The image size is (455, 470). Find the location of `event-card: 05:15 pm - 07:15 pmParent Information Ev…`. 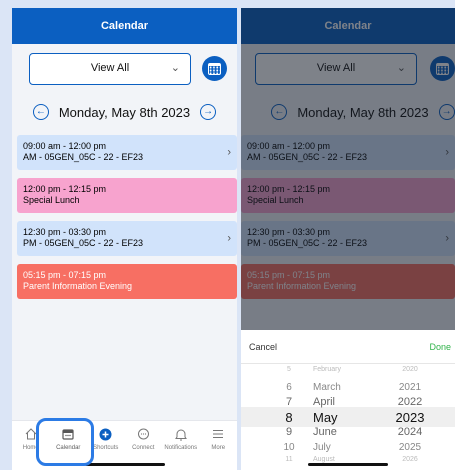

event-card: 05:15 pm - 07:15 pmParent Information Ev… is located at coordinates (127, 281).